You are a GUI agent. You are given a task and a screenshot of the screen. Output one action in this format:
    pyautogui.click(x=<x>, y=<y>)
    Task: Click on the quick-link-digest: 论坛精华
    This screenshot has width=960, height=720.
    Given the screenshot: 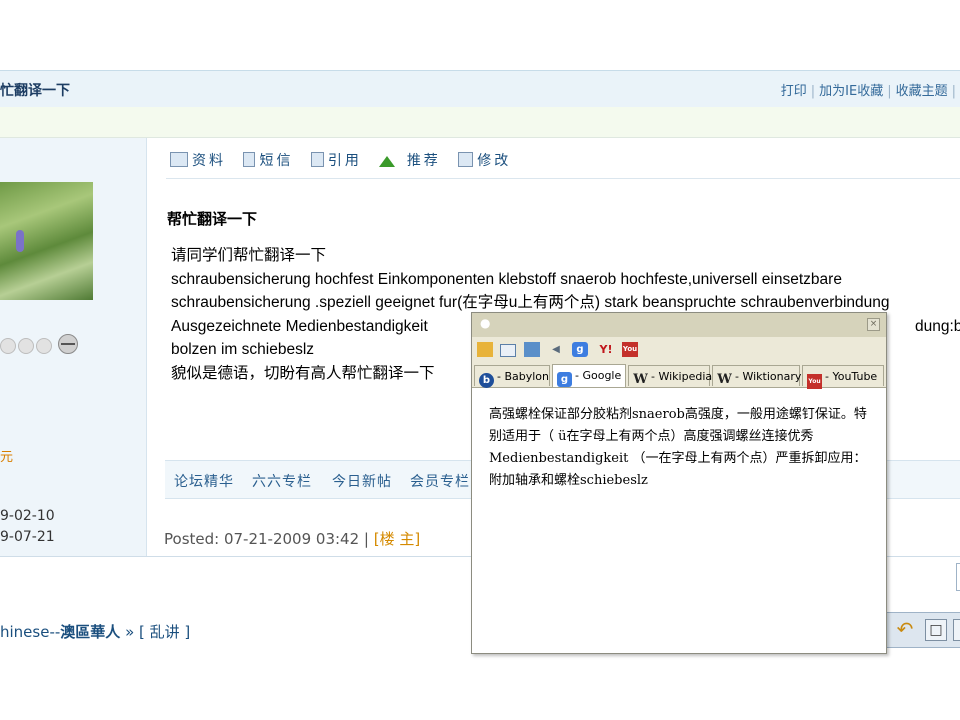 What is the action you would take?
    pyautogui.click(x=204, y=481)
    